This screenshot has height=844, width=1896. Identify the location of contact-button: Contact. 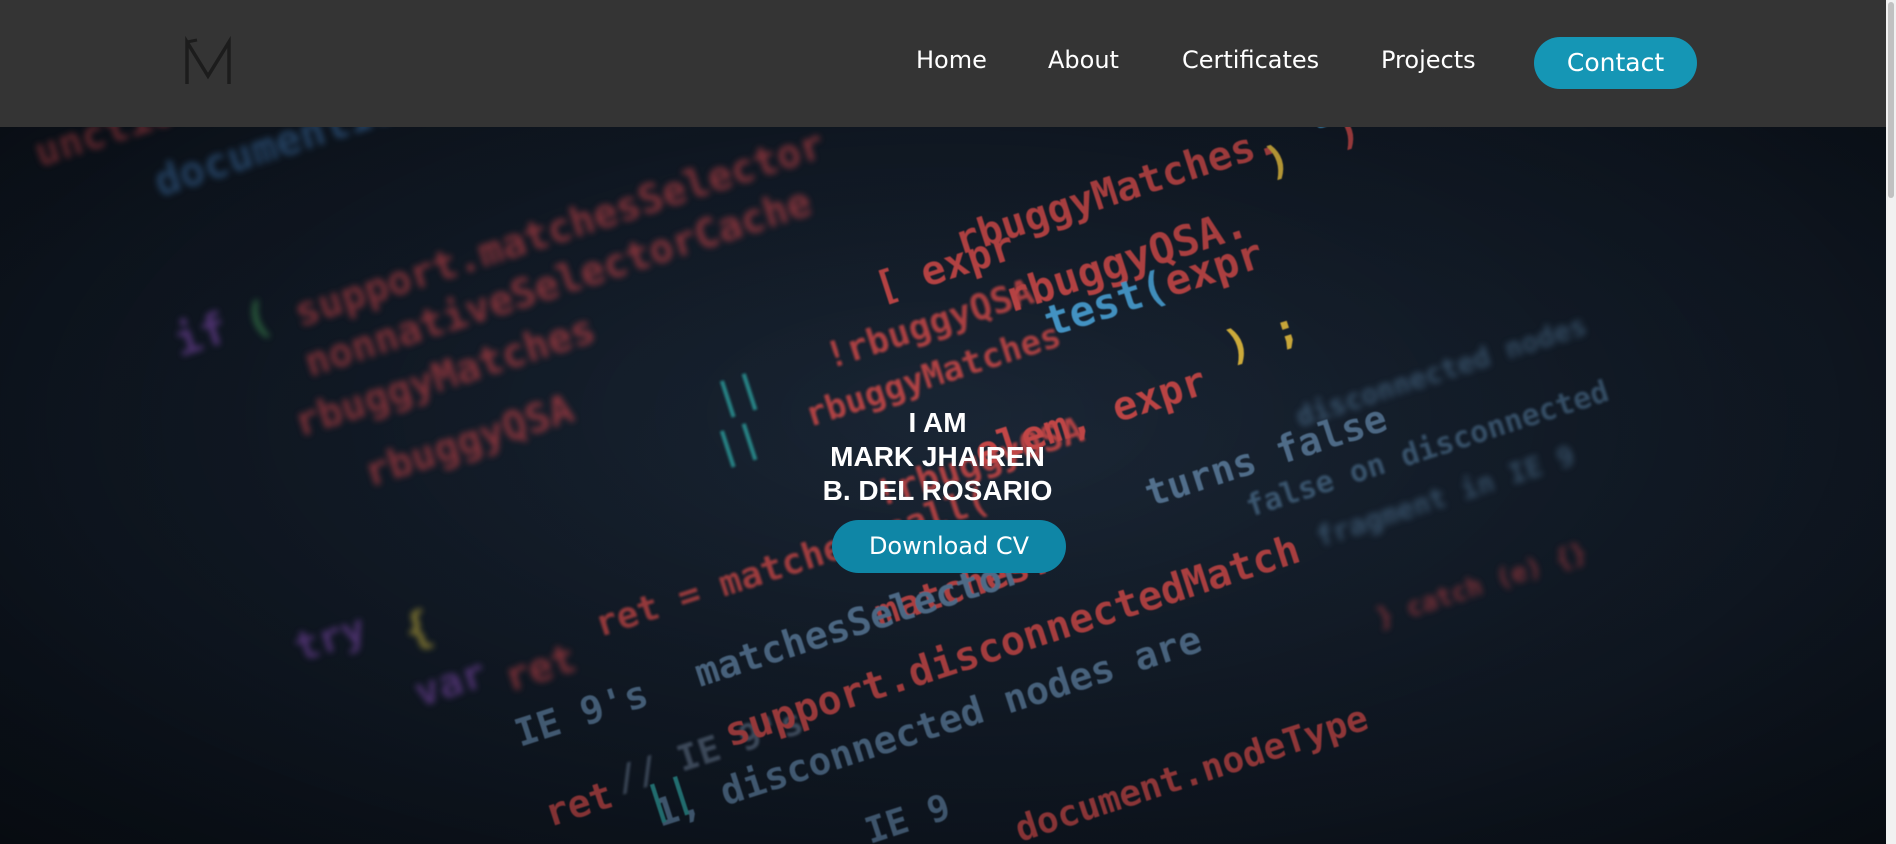
(1615, 63).